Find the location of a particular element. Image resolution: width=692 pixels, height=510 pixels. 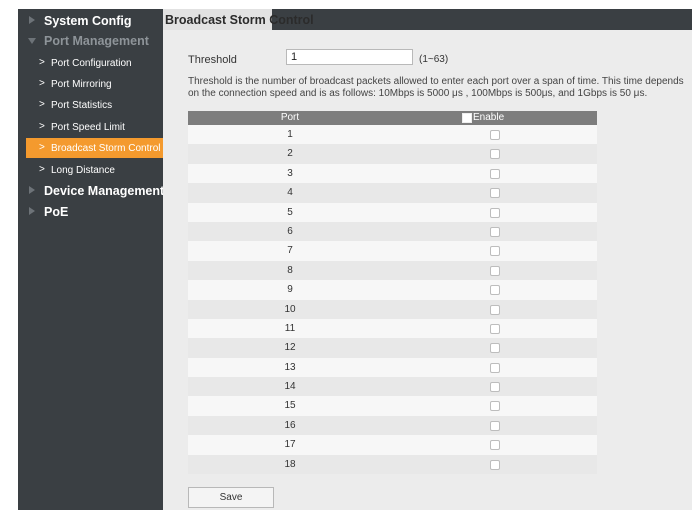

sidebar-item-port-configuration: > Port Configuration is located at coordinates (90, 63).